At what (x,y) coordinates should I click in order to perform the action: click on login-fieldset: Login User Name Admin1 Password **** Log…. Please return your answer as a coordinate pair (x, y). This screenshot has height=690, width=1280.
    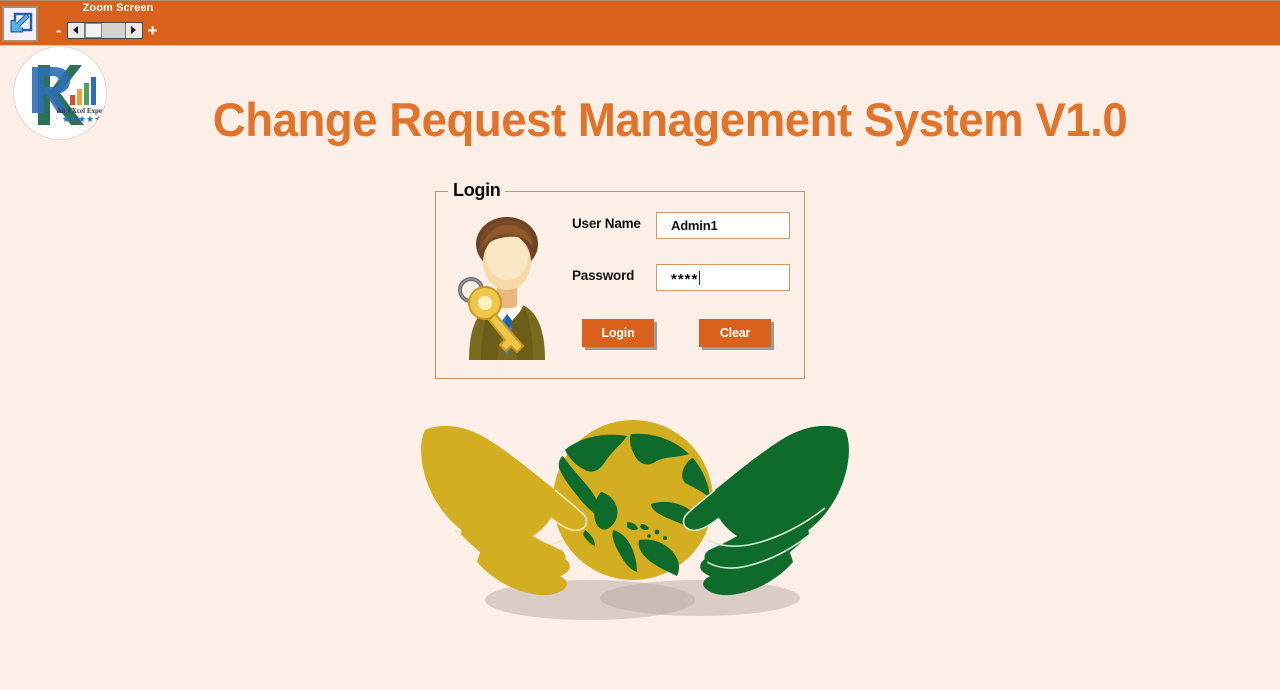
    Looking at the image, I should click on (620, 279).